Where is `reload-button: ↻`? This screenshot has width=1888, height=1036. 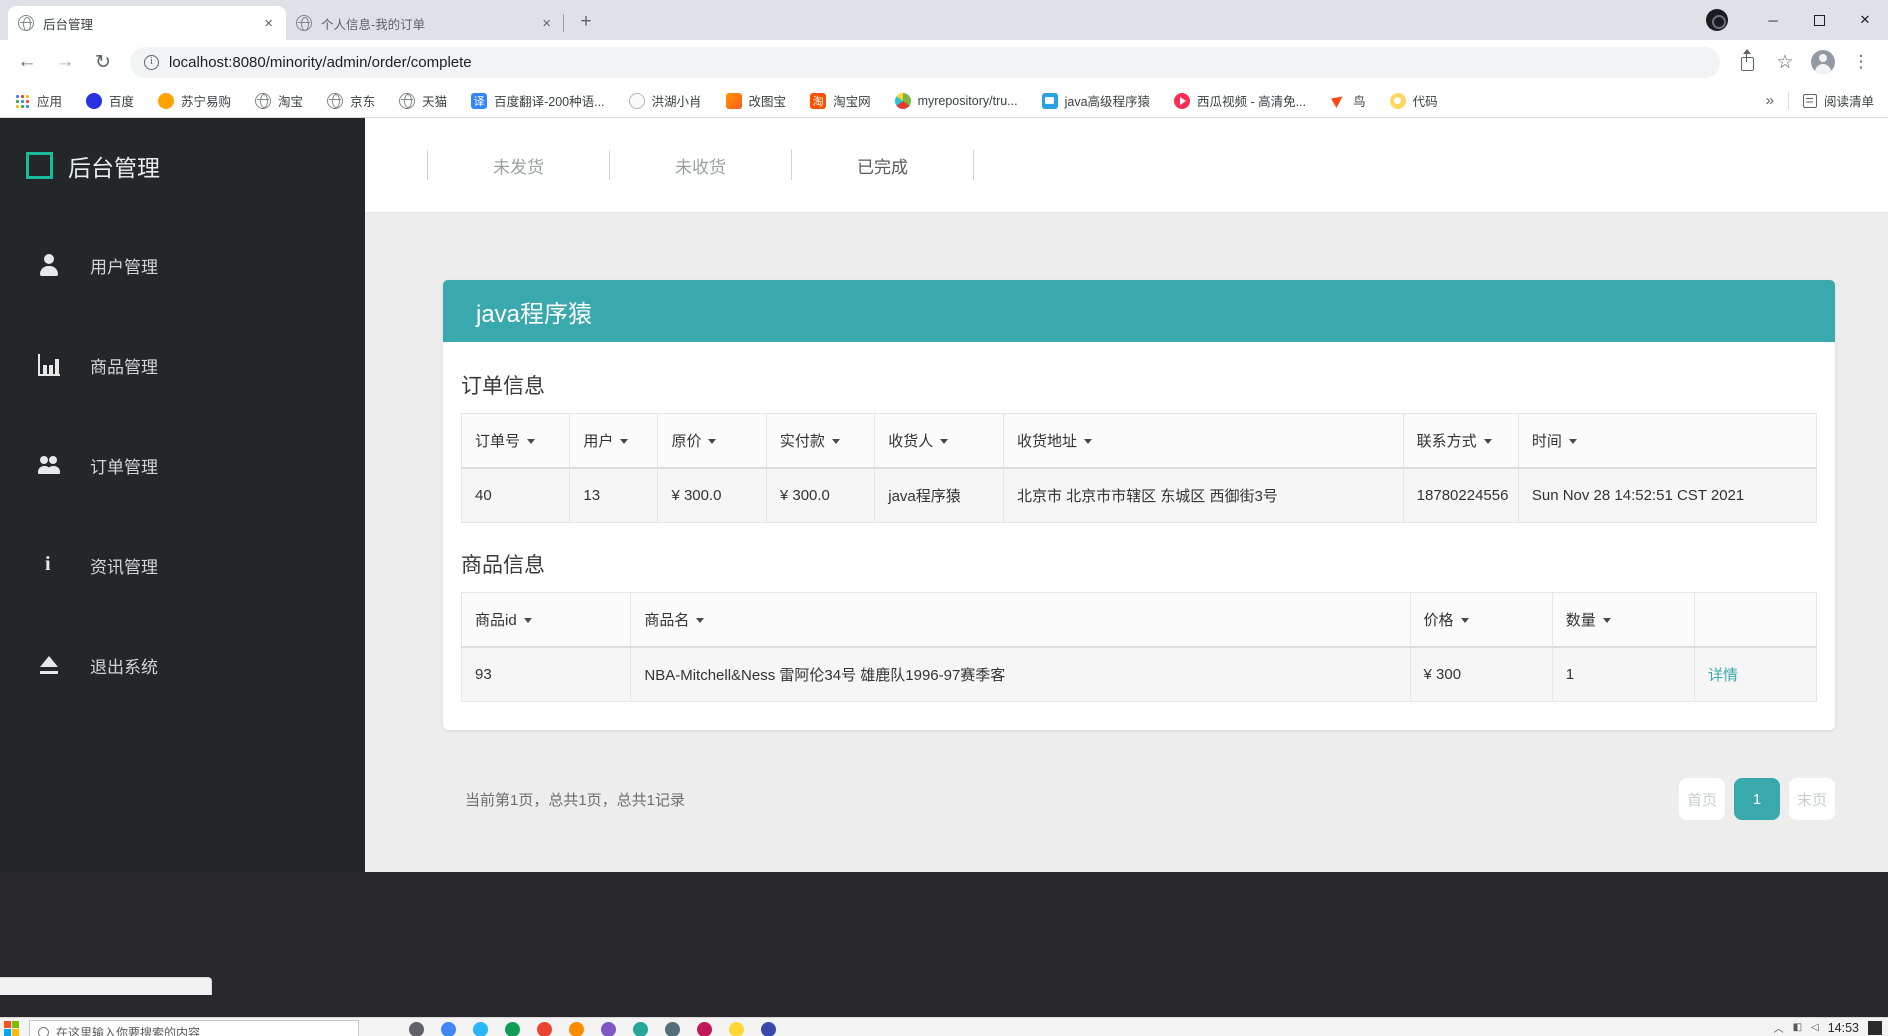 reload-button: ↻ is located at coordinates (103, 62).